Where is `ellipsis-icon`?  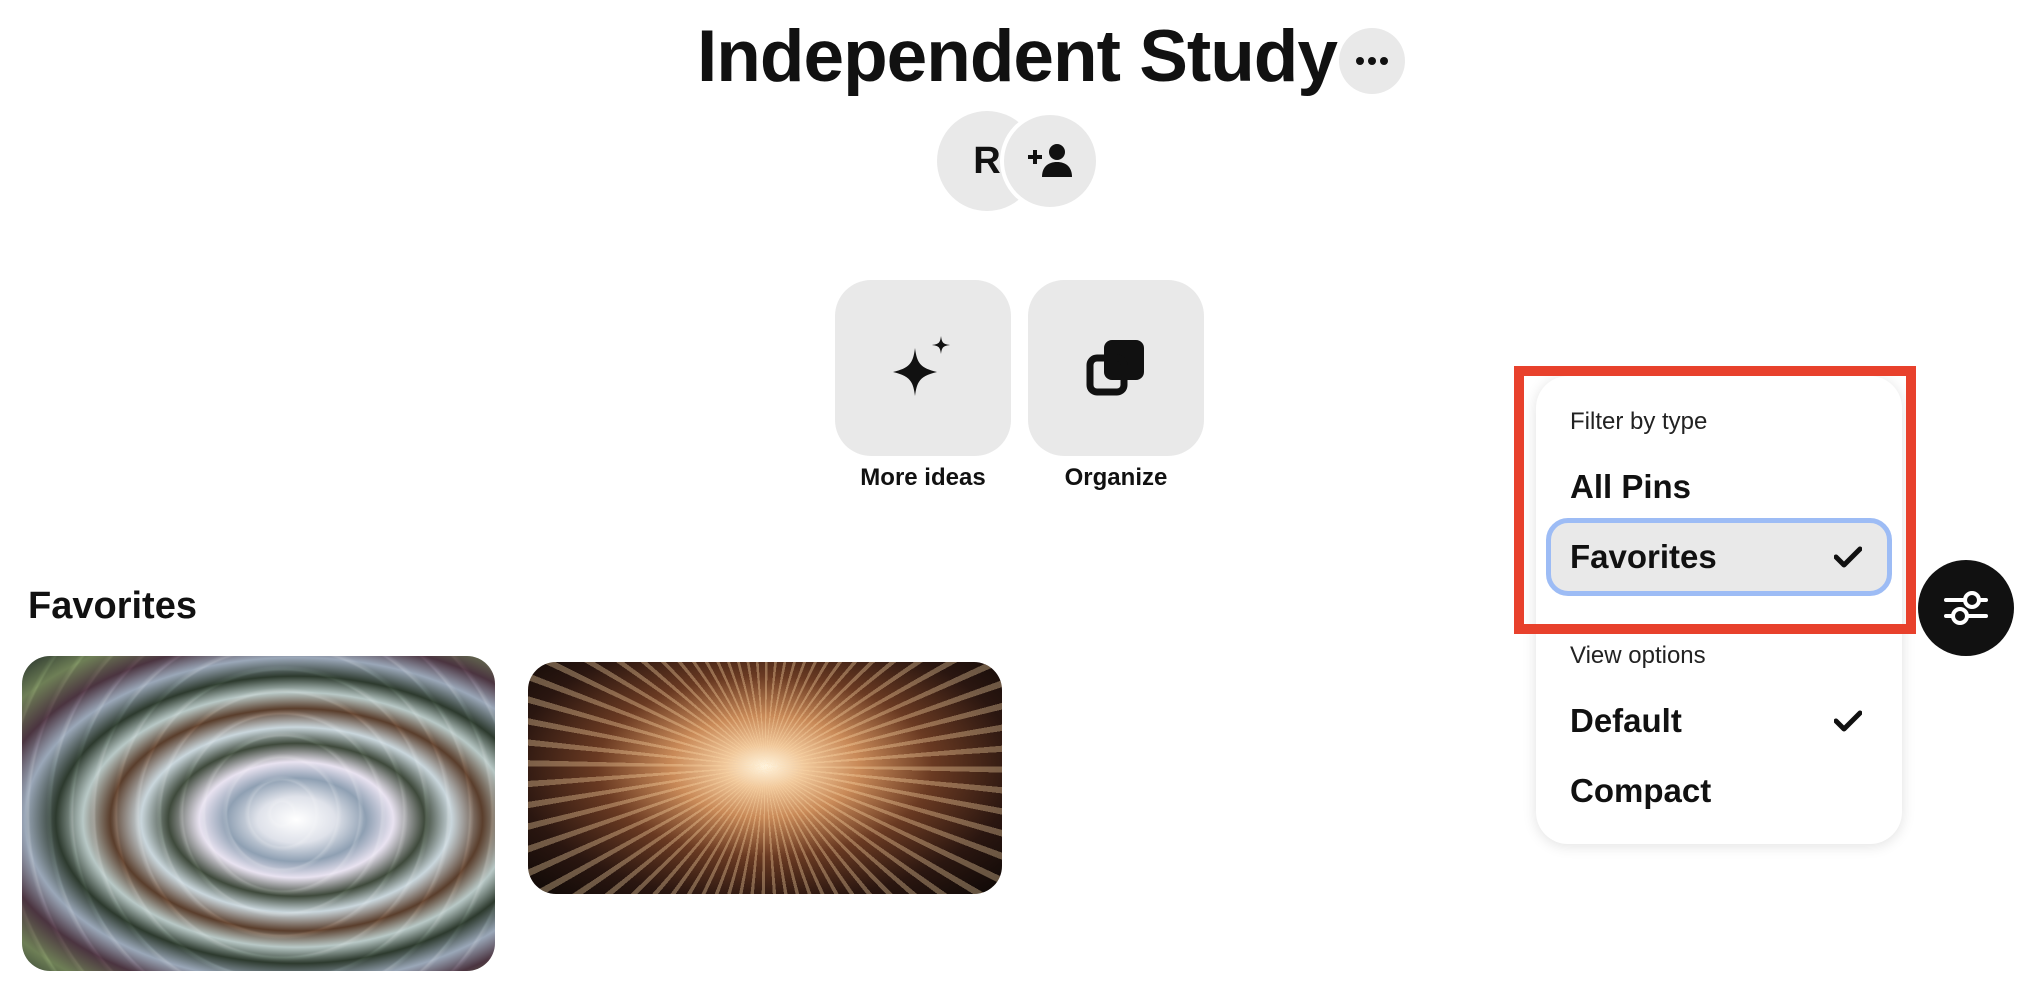 ellipsis-icon is located at coordinates (1372, 61).